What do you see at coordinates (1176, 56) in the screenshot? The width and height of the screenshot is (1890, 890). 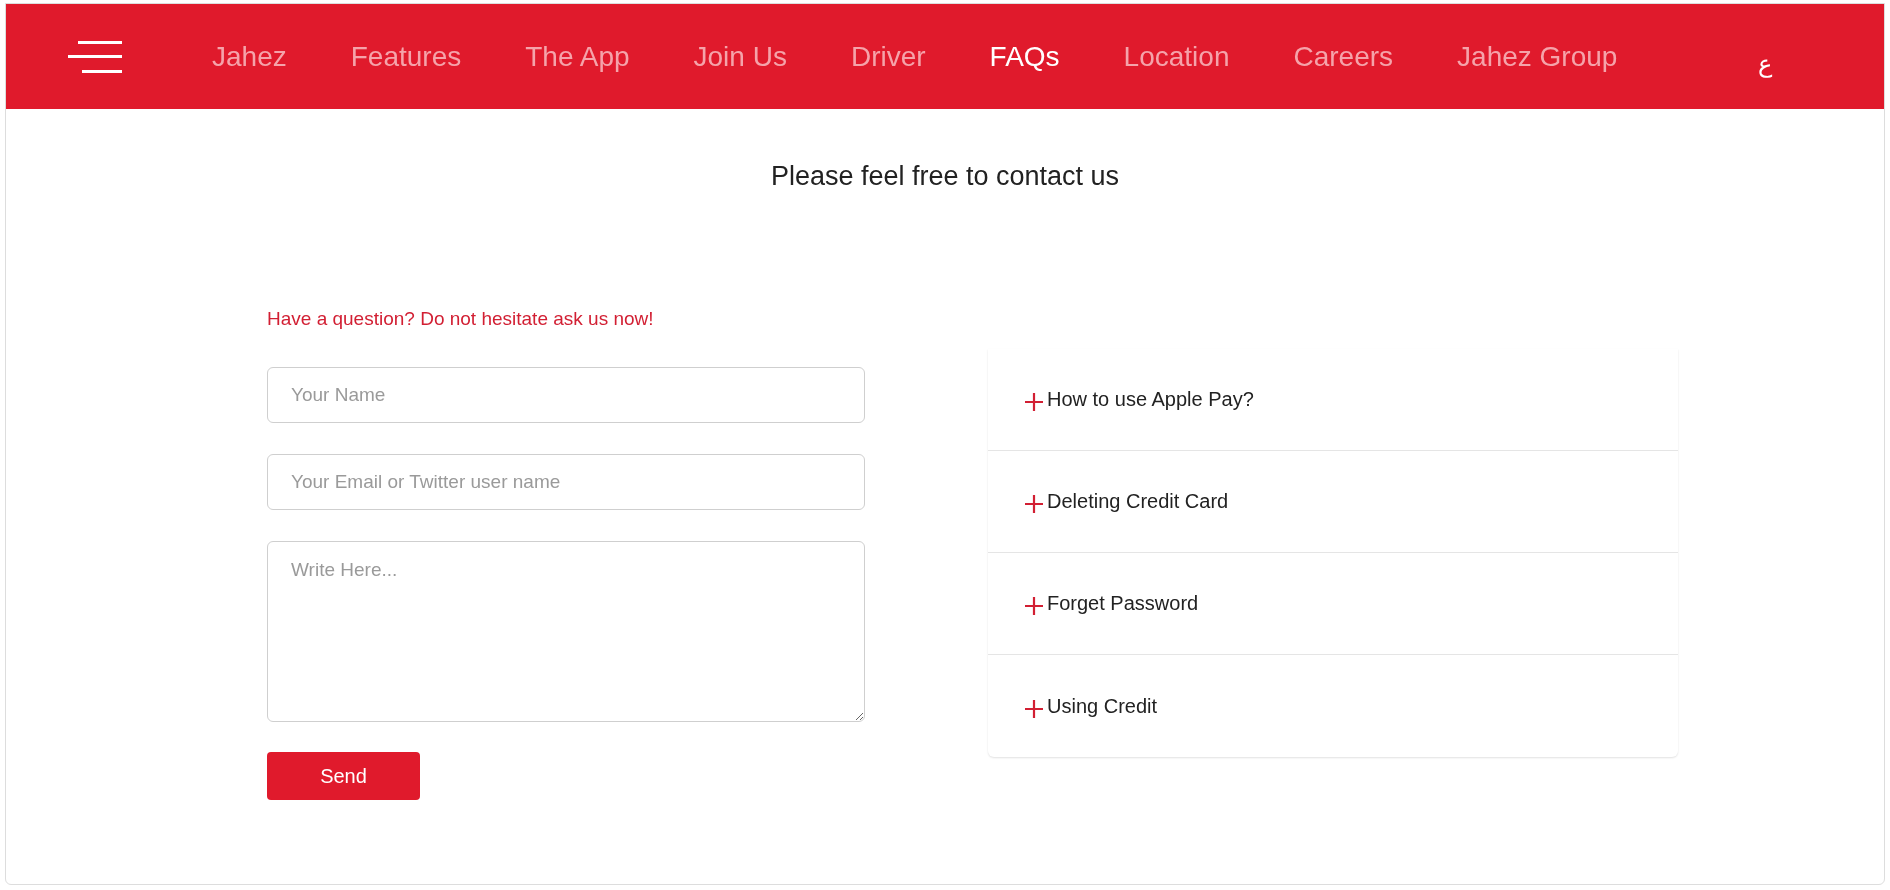 I see `nav-link: Location` at bounding box center [1176, 56].